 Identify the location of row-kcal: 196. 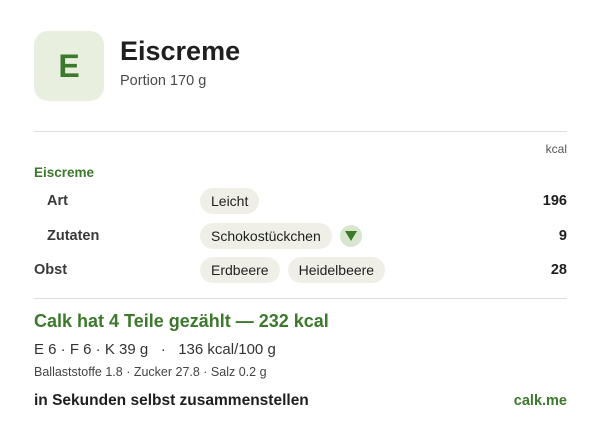
(554, 201).